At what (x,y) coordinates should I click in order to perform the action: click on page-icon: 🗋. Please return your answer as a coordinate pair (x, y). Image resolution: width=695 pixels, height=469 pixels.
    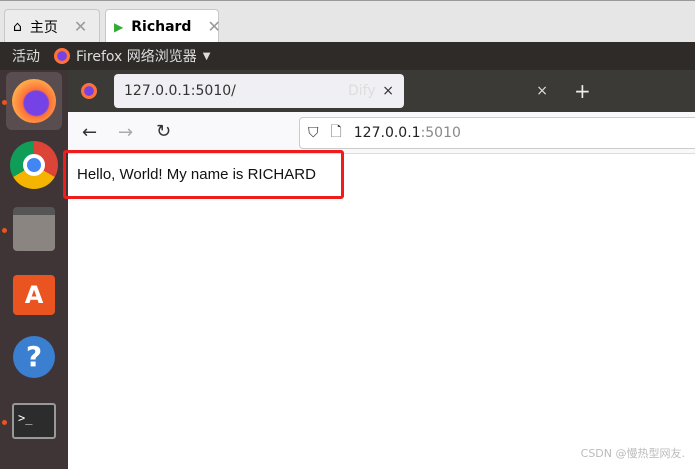
    Looking at the image, I should click on (336, 132).